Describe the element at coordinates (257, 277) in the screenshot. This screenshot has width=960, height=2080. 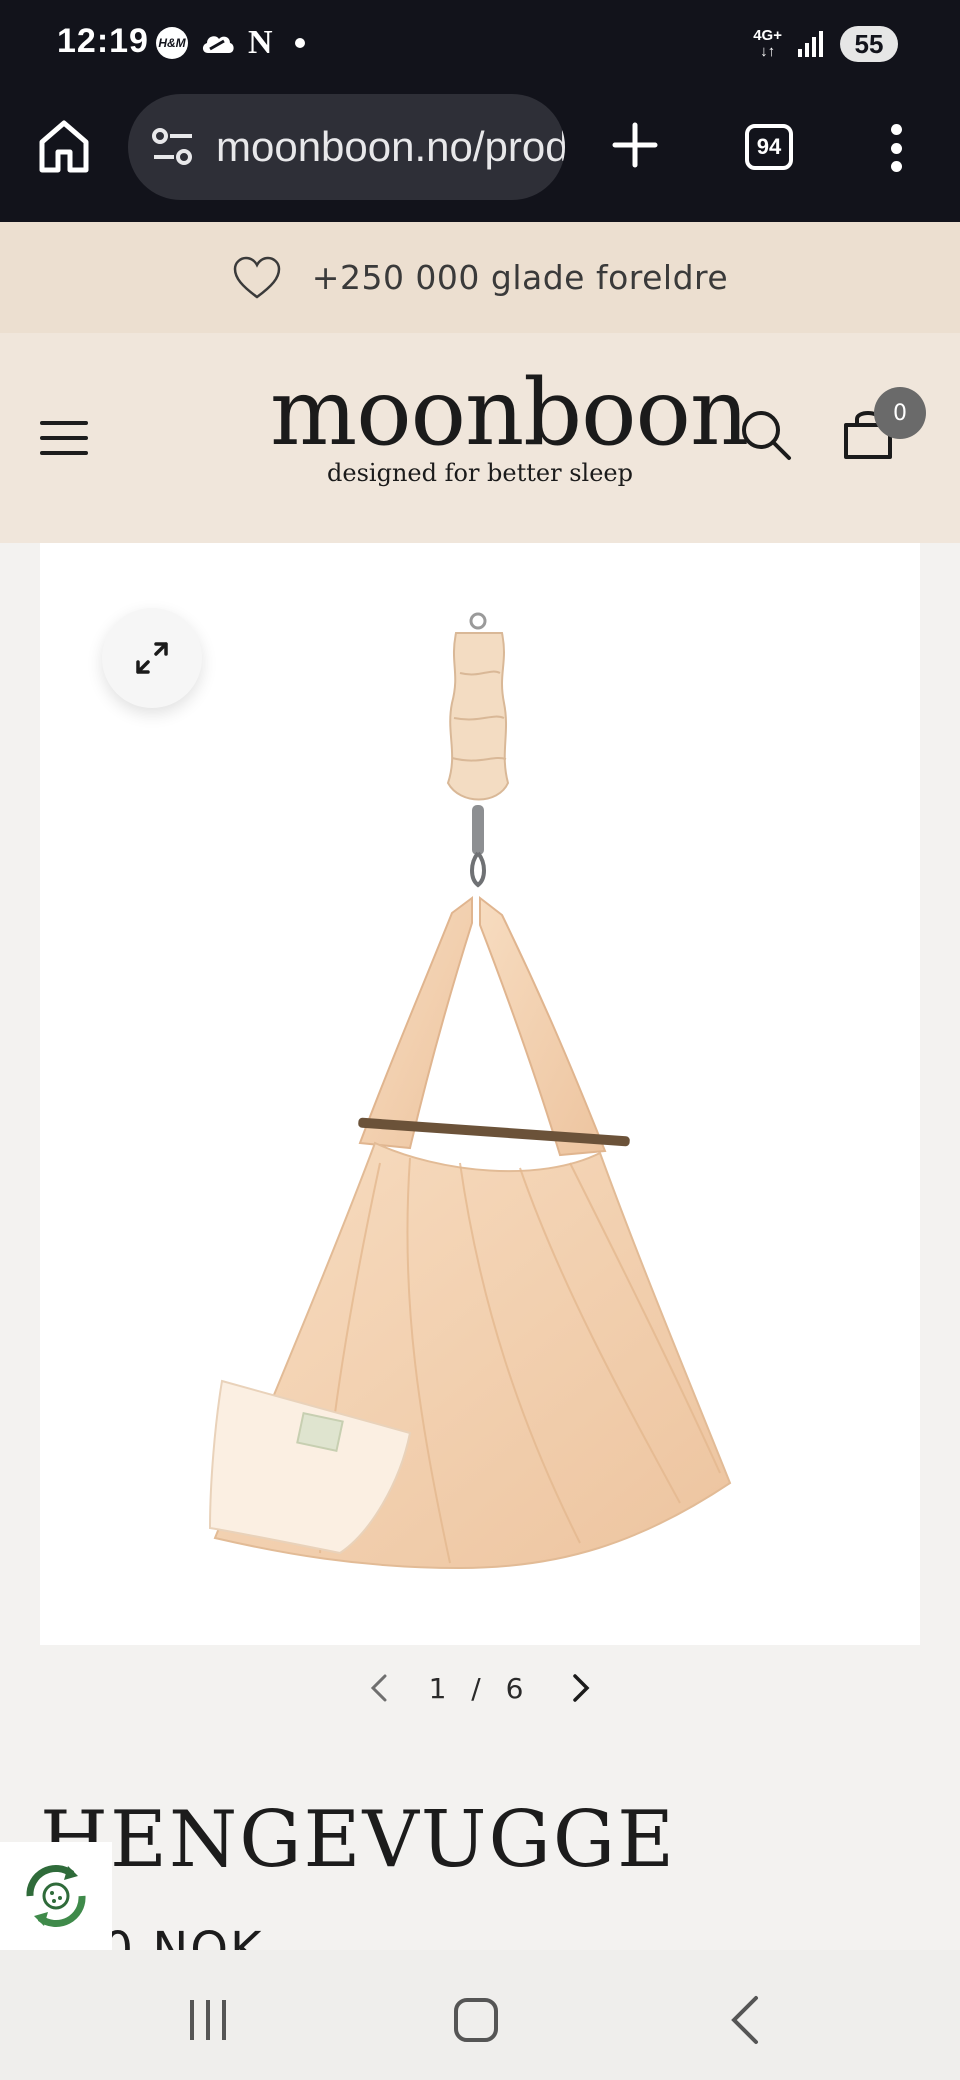
I see `heart-icon` at that location.